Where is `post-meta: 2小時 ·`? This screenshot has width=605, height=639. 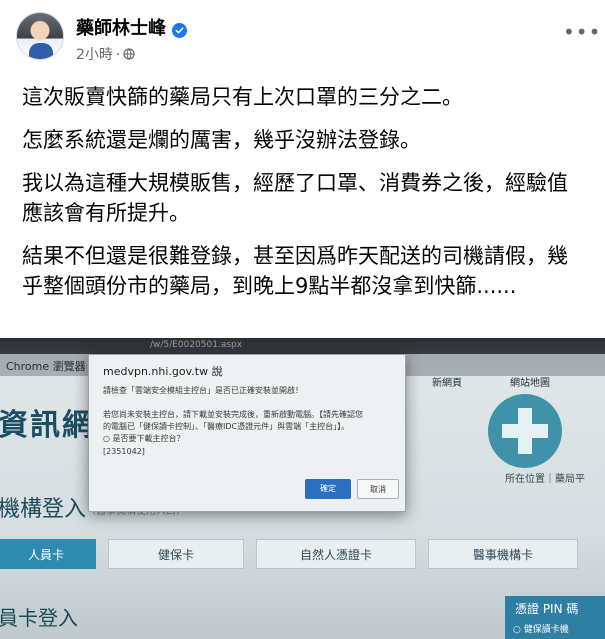 post-meta: 2小時 · is located at coordinates (105, 54).